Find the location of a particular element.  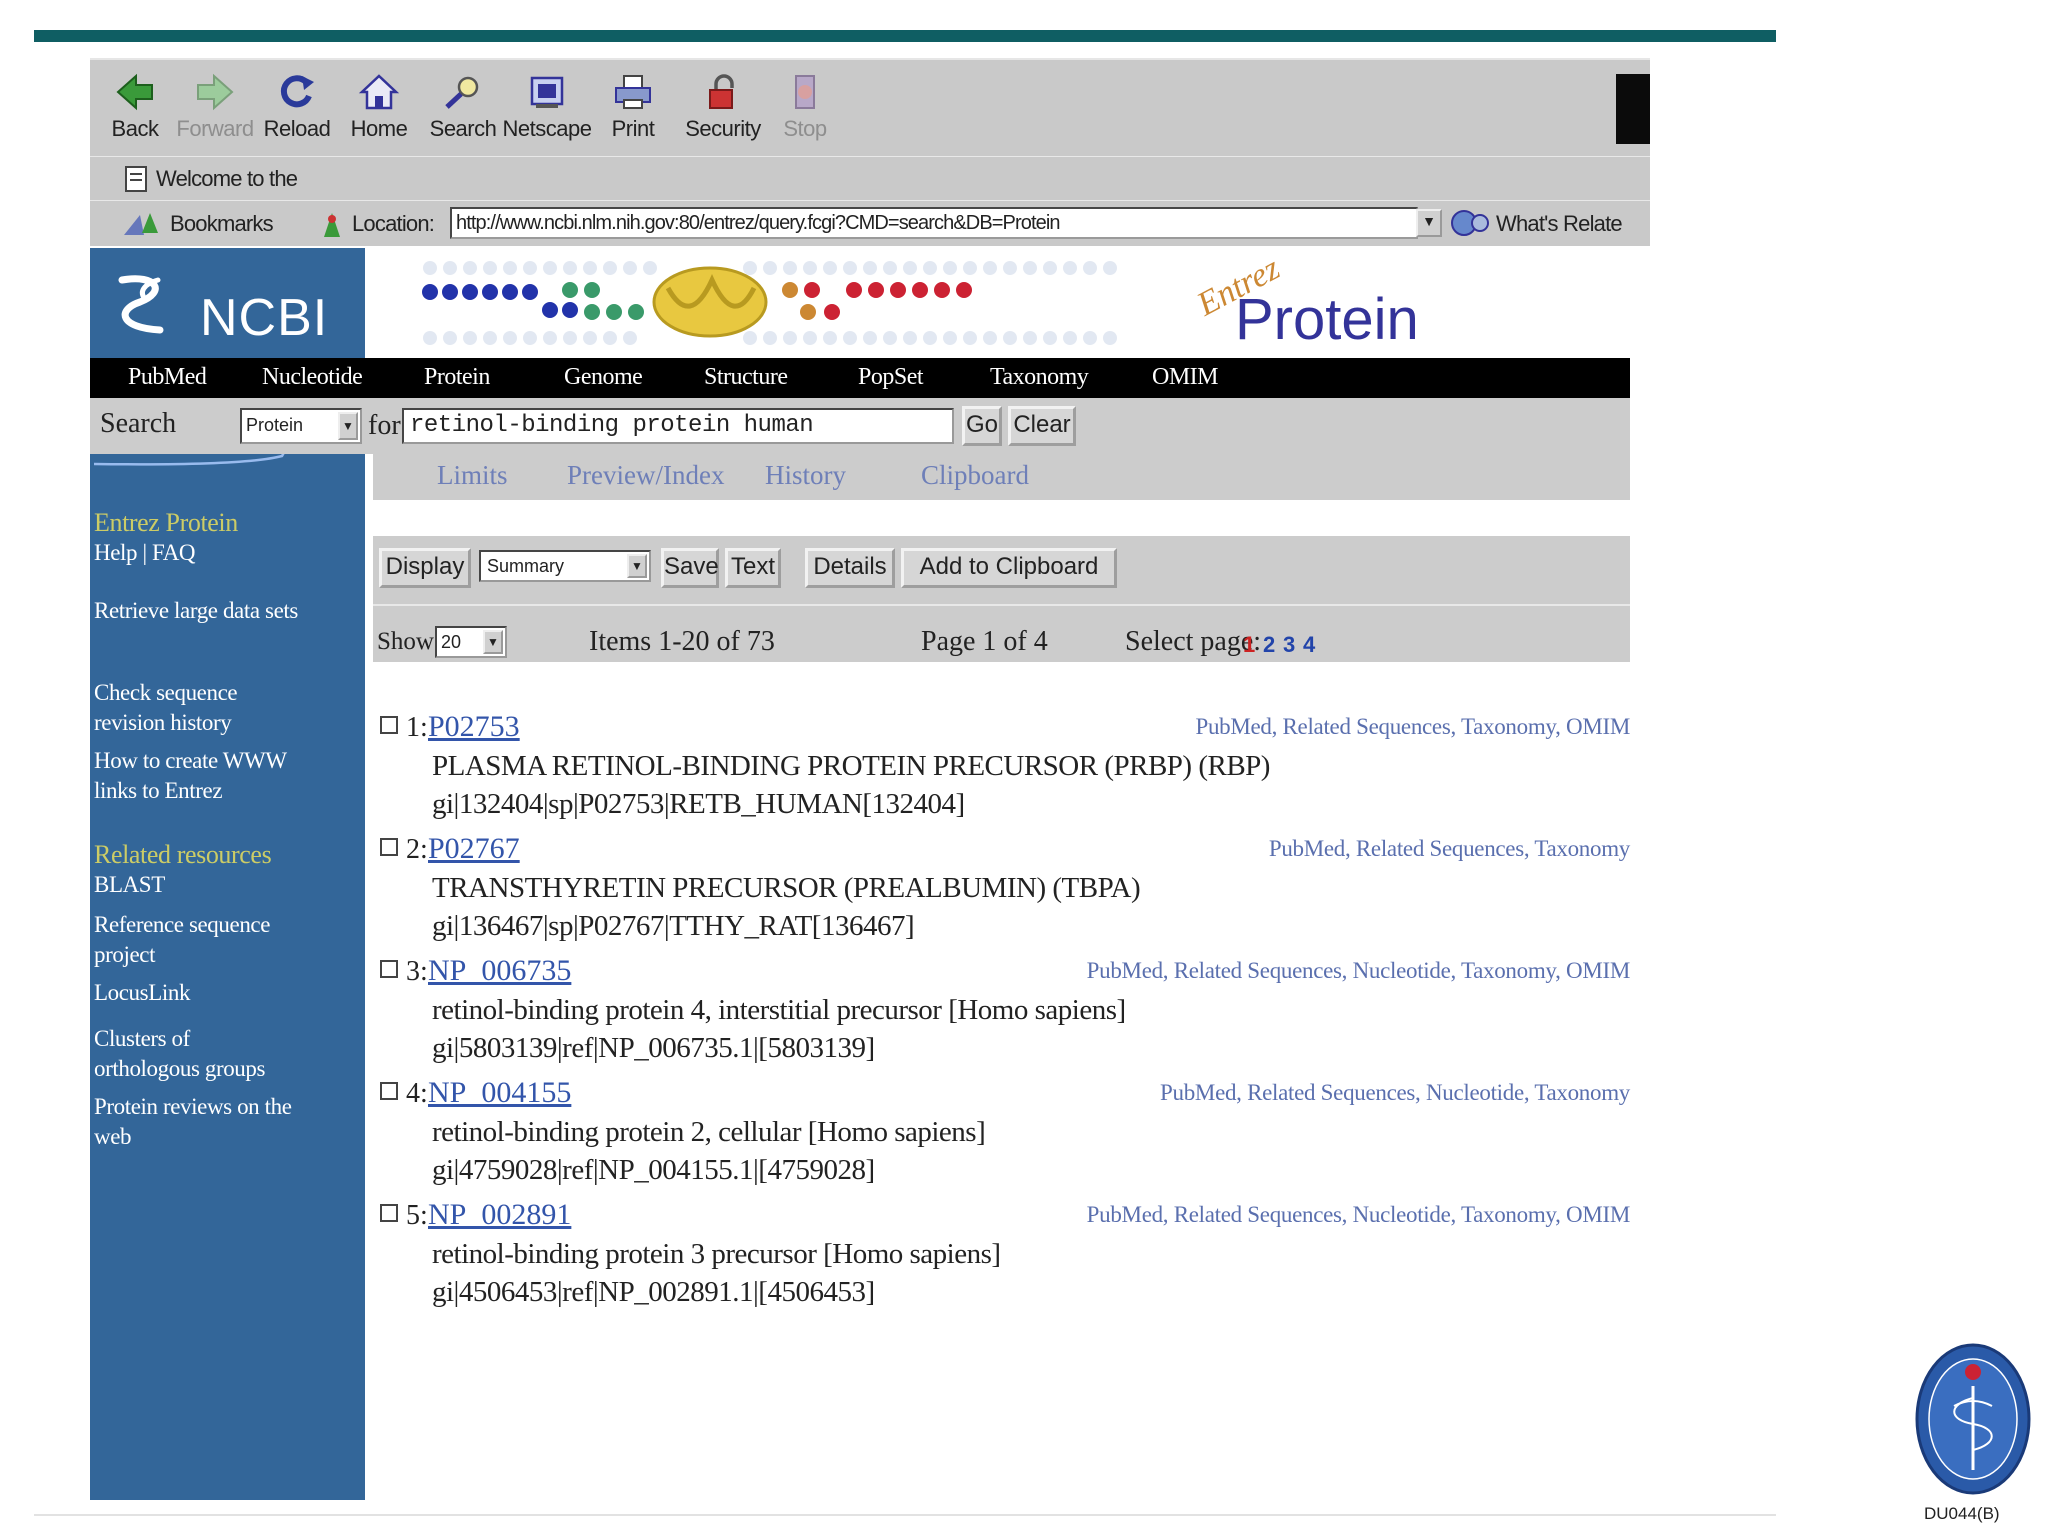

details-button: Details is located at coordinates (850, 568).